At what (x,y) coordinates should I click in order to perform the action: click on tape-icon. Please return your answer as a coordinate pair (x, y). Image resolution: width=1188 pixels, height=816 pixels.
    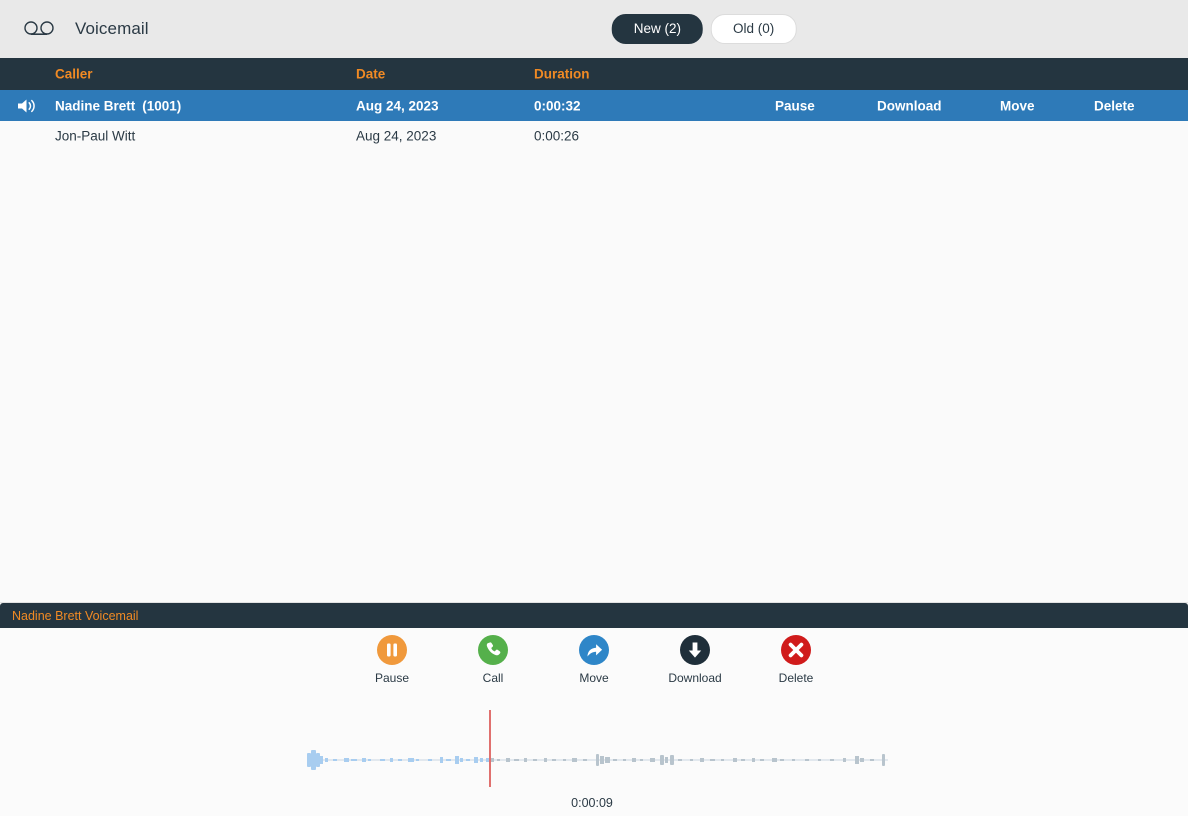
    Looking at the image, I should click on (39, 29).